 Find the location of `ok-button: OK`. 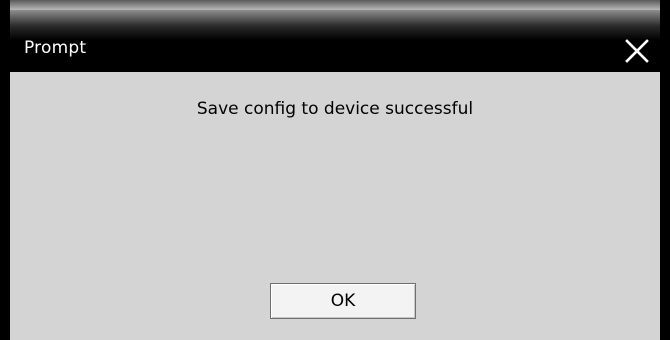

ok-button: OK is located at coordinates (343, 301).